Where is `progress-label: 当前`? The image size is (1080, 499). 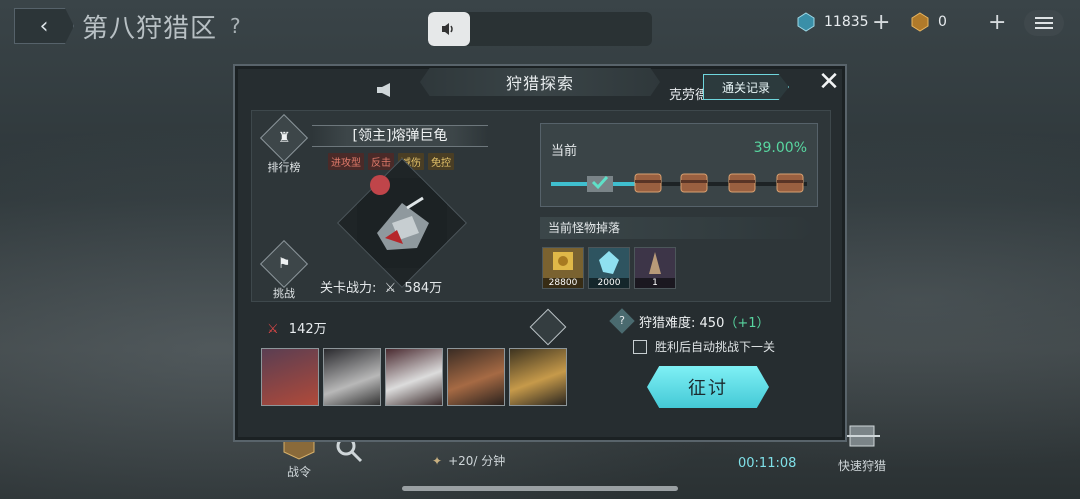 progress-label: 当前 is located at coordinates (564, 151).